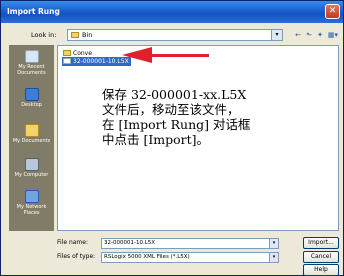  What do you see at coordinates (309, 35) in the screenshot?
I see `up-folder-icon: ⬑` at bounding box center [309, 35].